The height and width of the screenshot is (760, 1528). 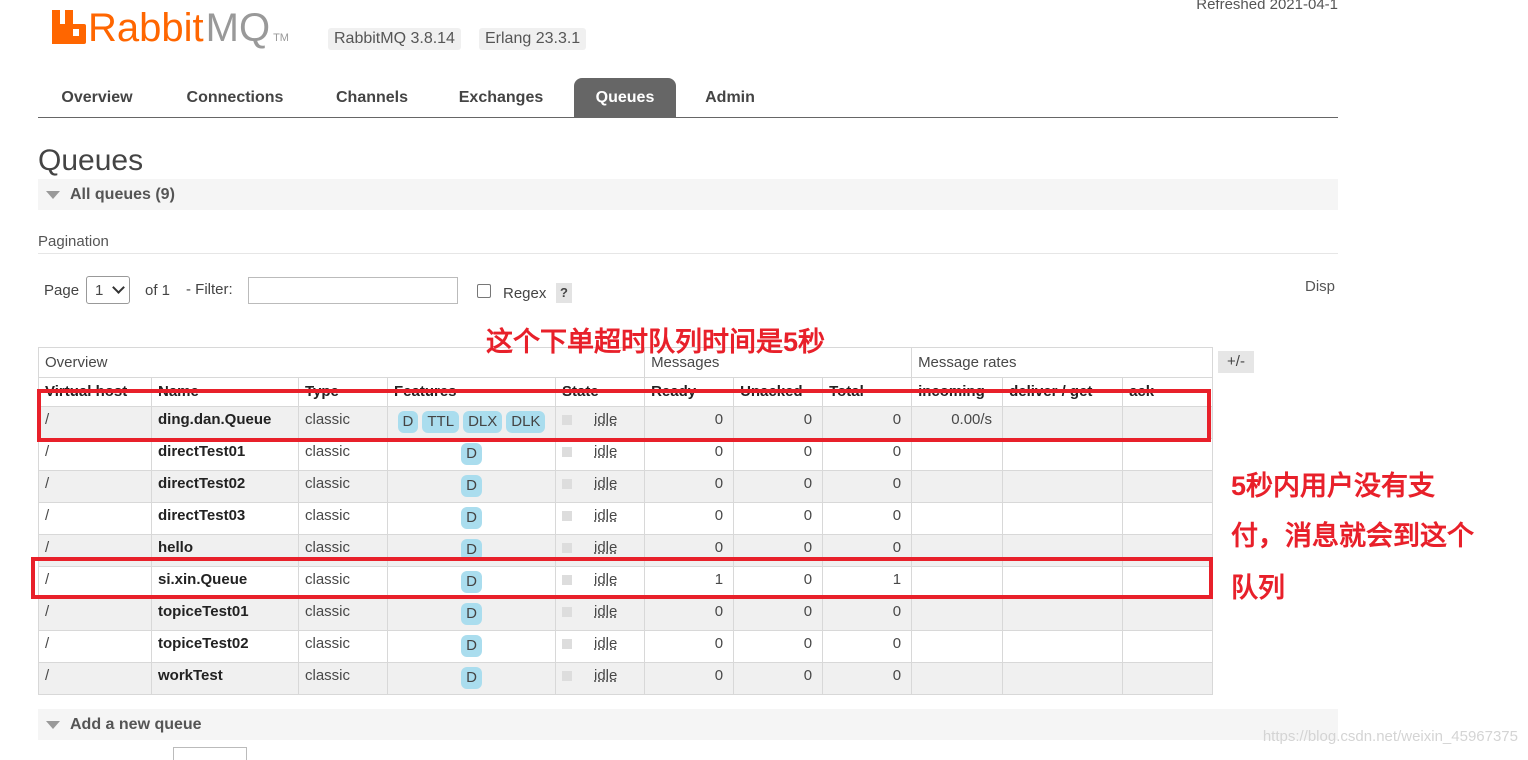 What do you see at coordinates (1236, 362) in the screenshot?
I see `column-options-button: +/-` at bounding box center [1236, 362].